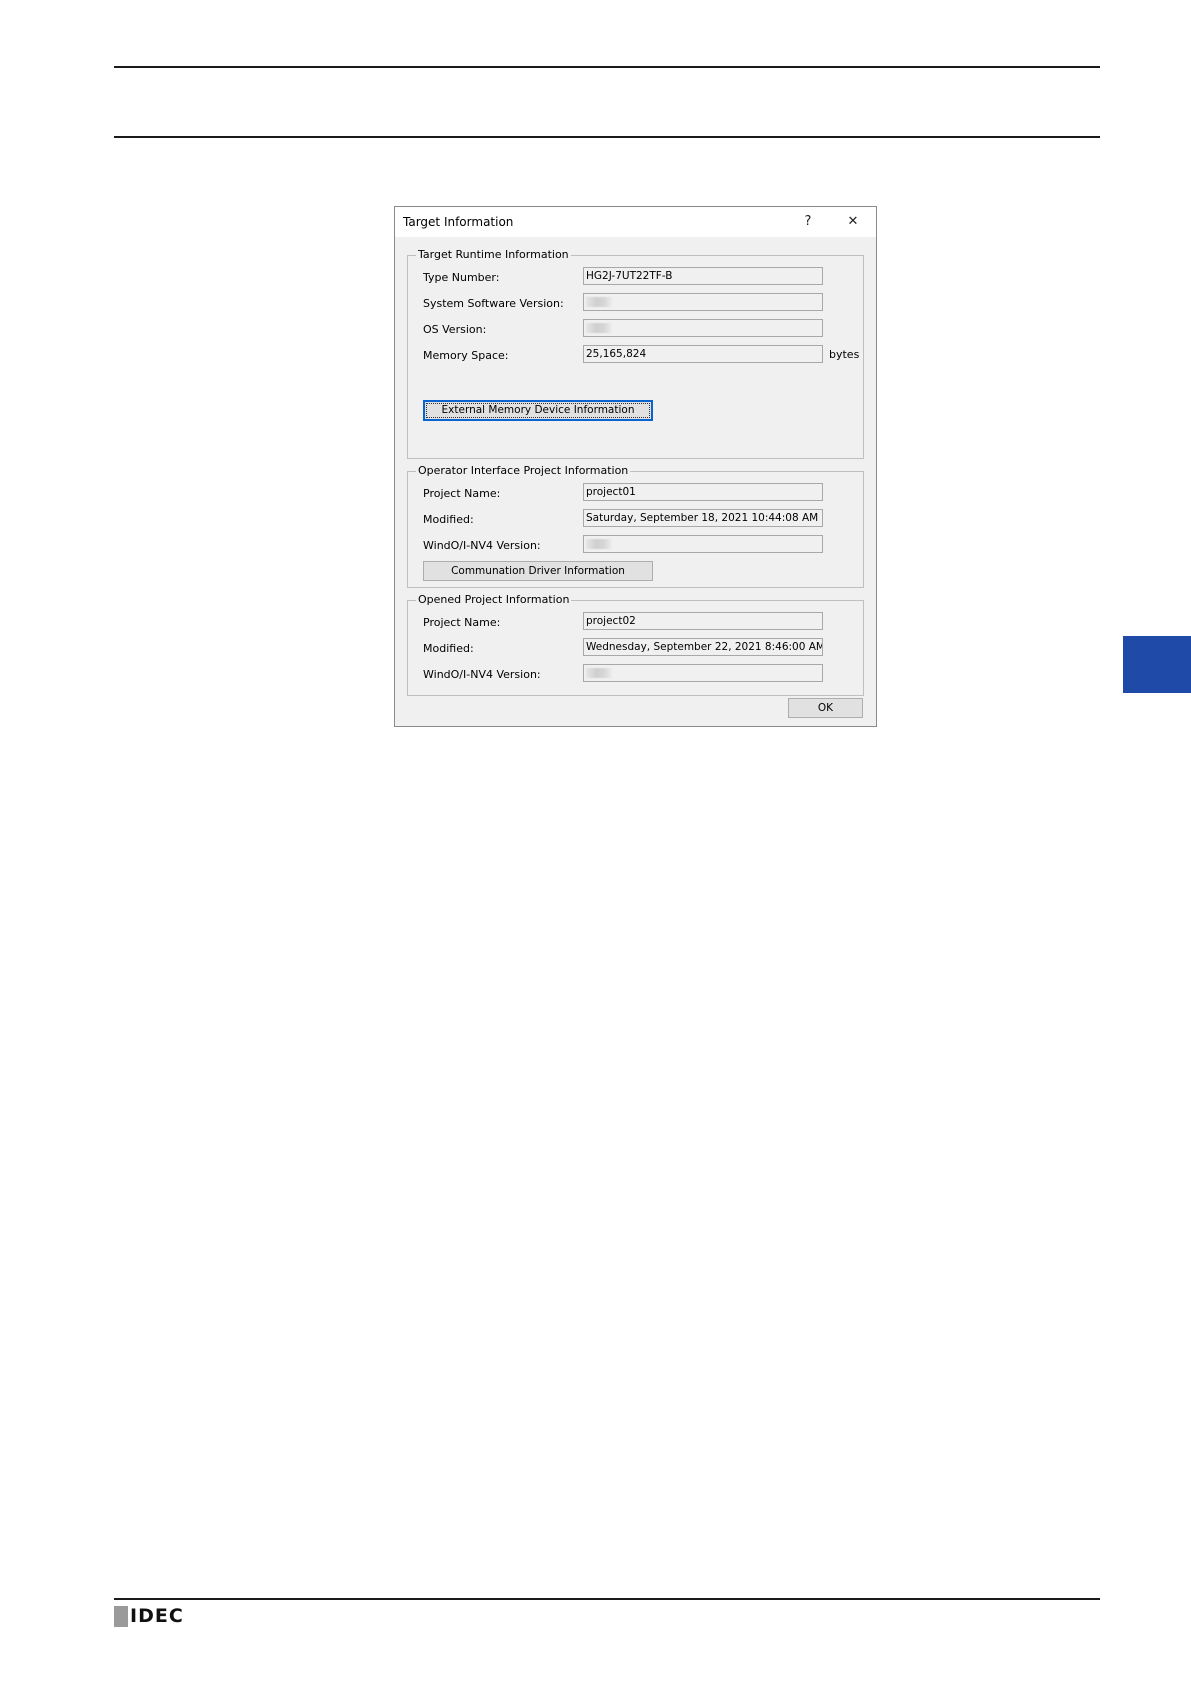 The height and width of the screenshot is (1684, 1191). What do you see at coordinates (703, 328) in the screenshot?
I see `os-version-field` at bounding box center [703, 328].